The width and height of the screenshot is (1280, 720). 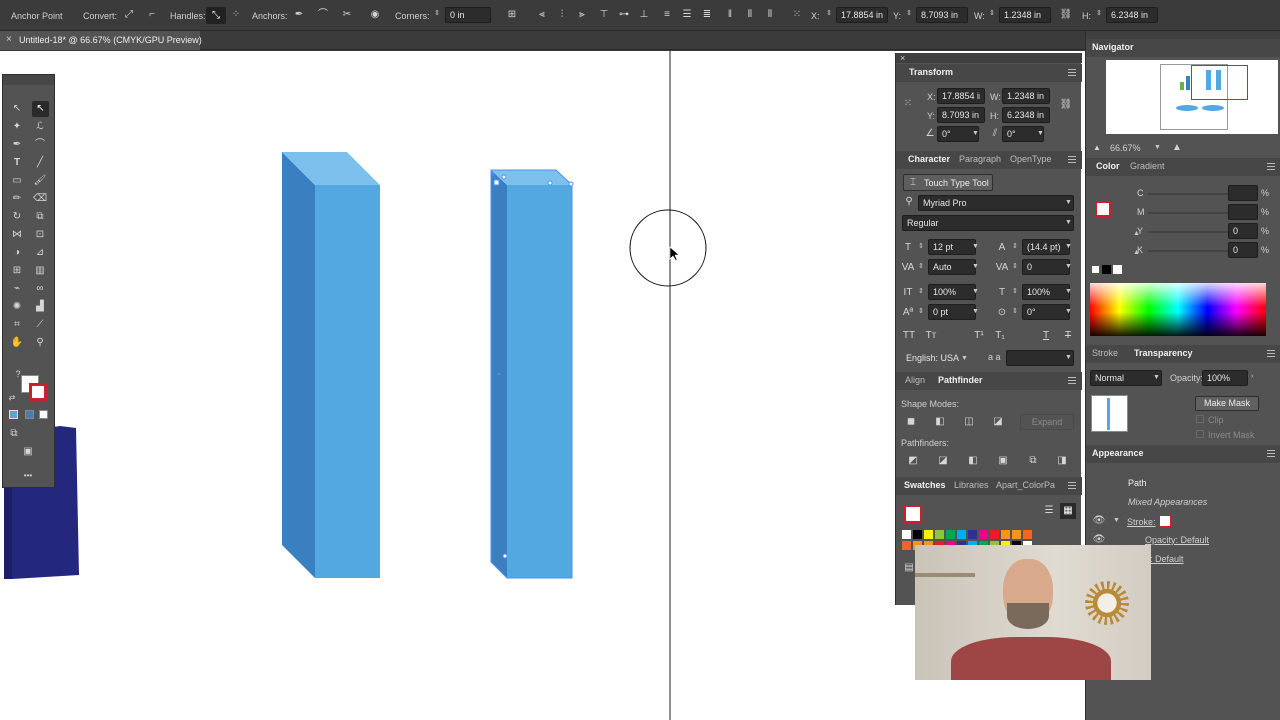 What do you see at coordinates (17, 127) in the screenshot?
I see `magic-wand-tool-icon: ✦` at bounding box center [17, 127].